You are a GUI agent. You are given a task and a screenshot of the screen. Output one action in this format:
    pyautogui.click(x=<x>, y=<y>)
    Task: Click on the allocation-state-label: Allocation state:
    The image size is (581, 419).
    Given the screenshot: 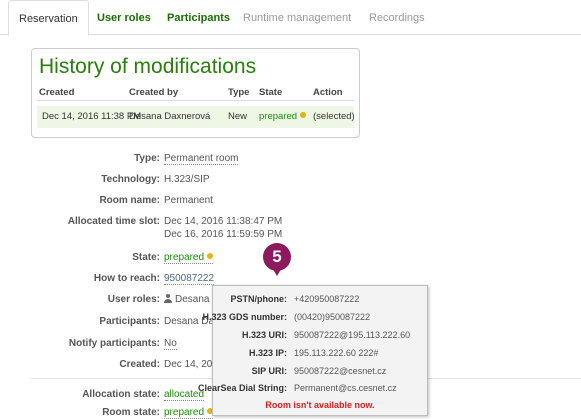 What is the action you would take?
    pyautogui.click(x=121, y=394)
    